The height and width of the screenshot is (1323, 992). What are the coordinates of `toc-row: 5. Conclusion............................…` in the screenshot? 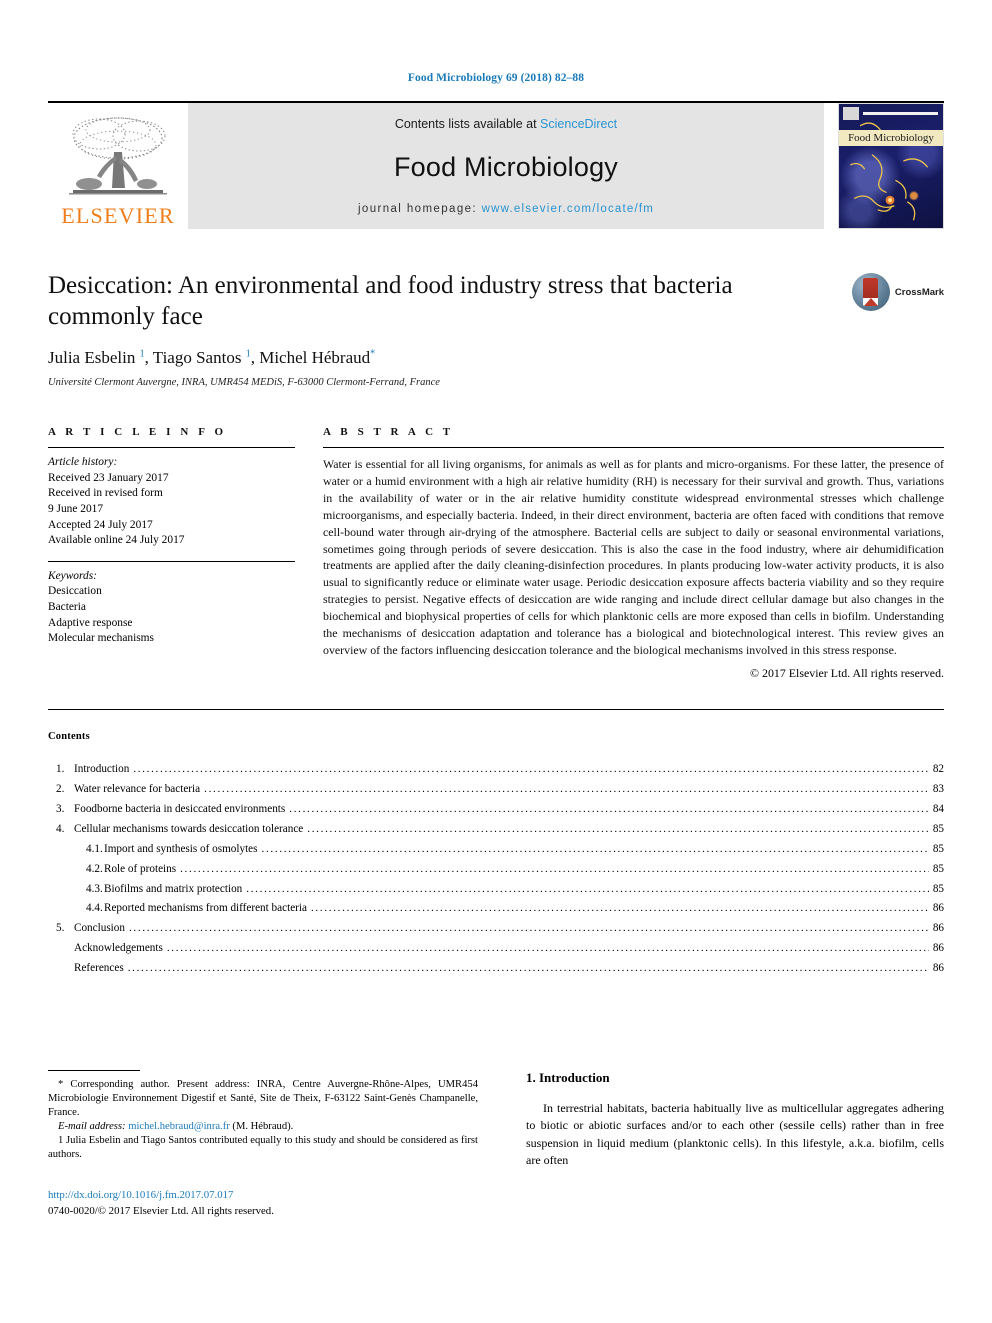 It's located at (496, 929).